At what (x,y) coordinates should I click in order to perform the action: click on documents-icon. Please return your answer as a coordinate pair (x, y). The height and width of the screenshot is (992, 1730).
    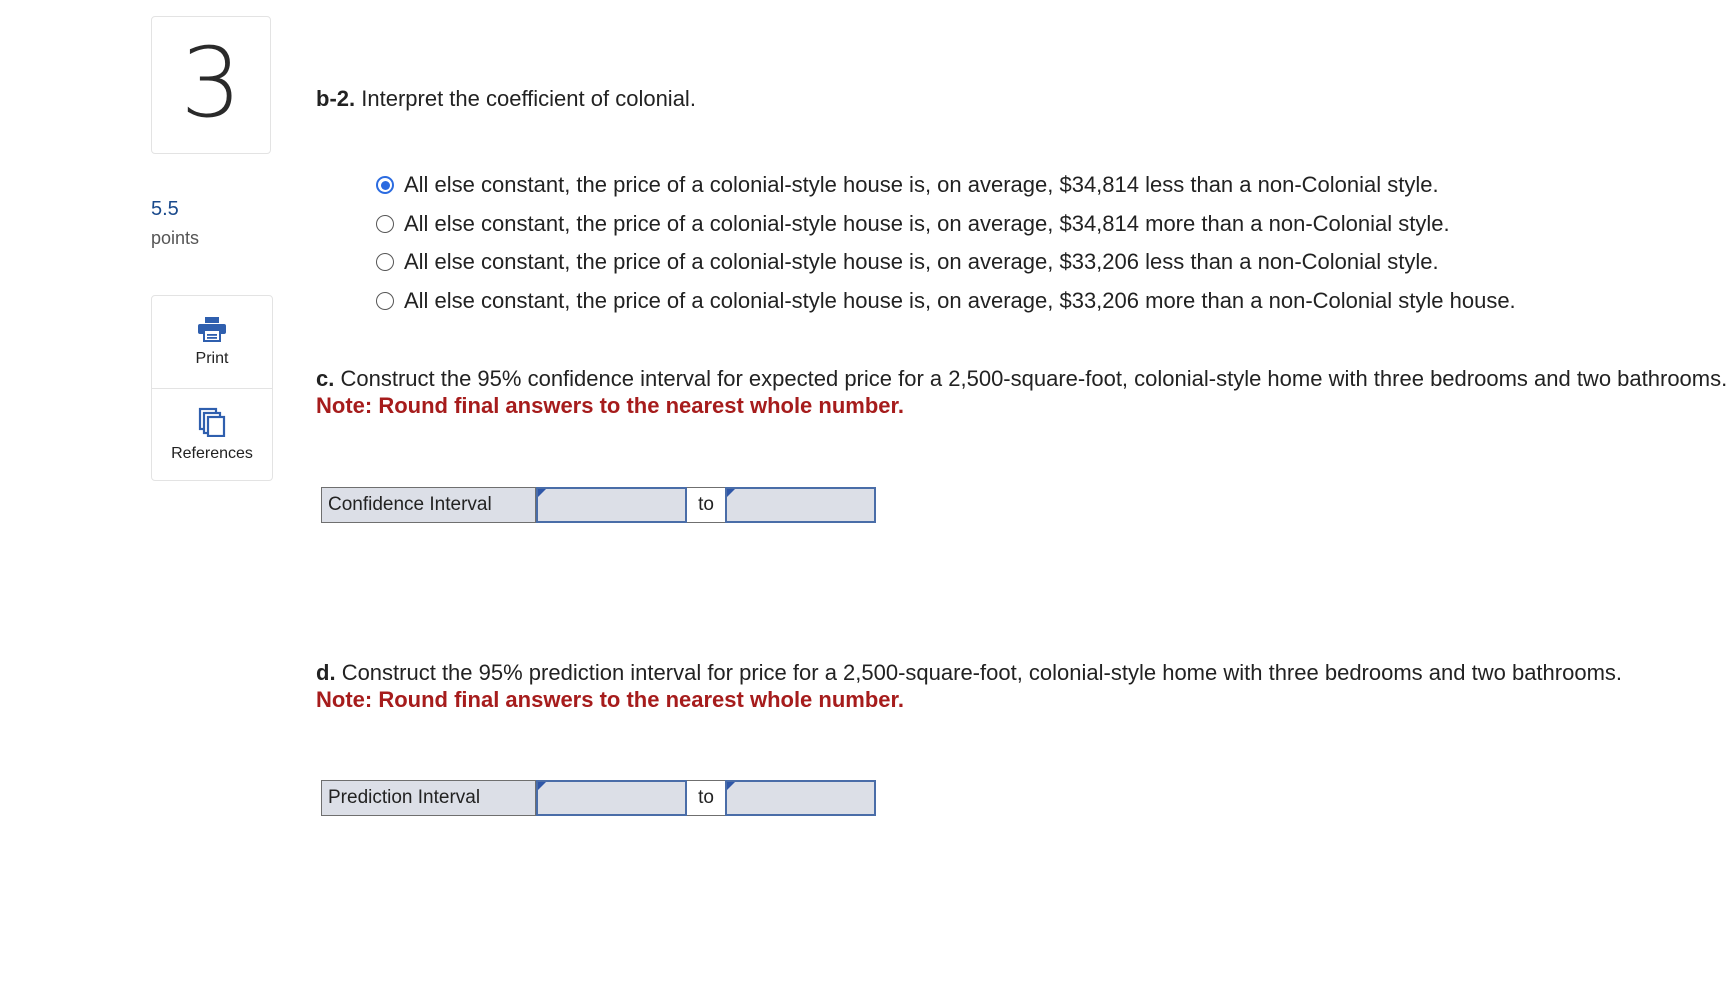
    Looking at the image, I should click on (212, 422).